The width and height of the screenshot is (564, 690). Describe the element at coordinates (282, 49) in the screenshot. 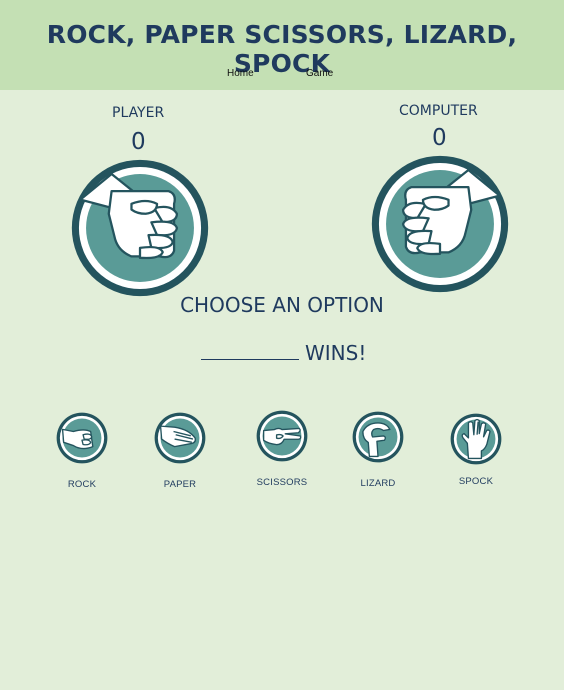

I see `page-title: ROCK, PAPER SCISSORS, LIZARD, SPOCK` at that location.